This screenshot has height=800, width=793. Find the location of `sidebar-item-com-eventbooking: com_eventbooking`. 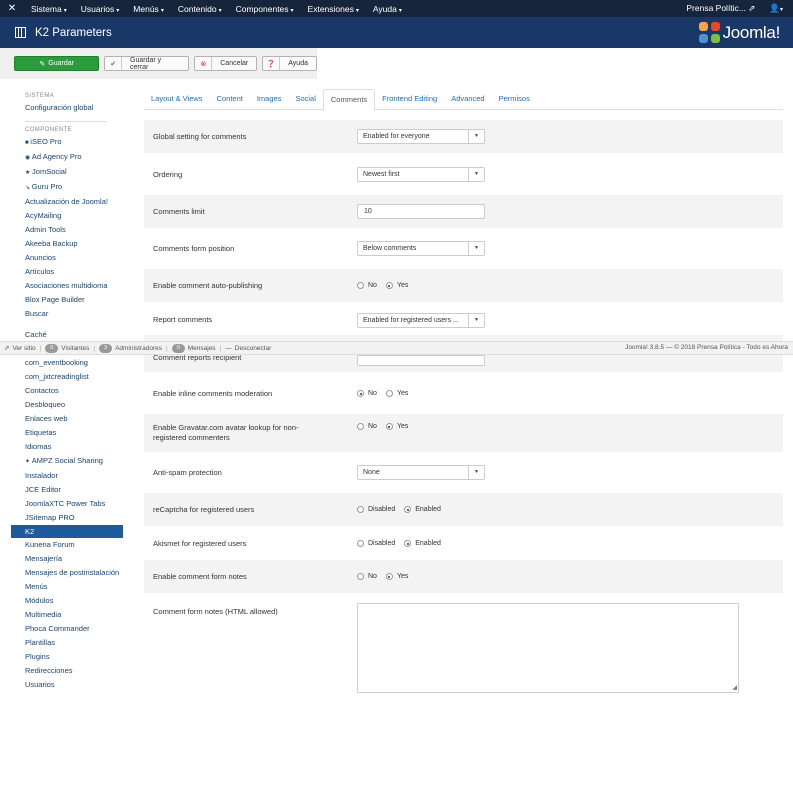

sidebar-item-com-eventbooking: com_eventbooking is located at coordinates (67, 363).